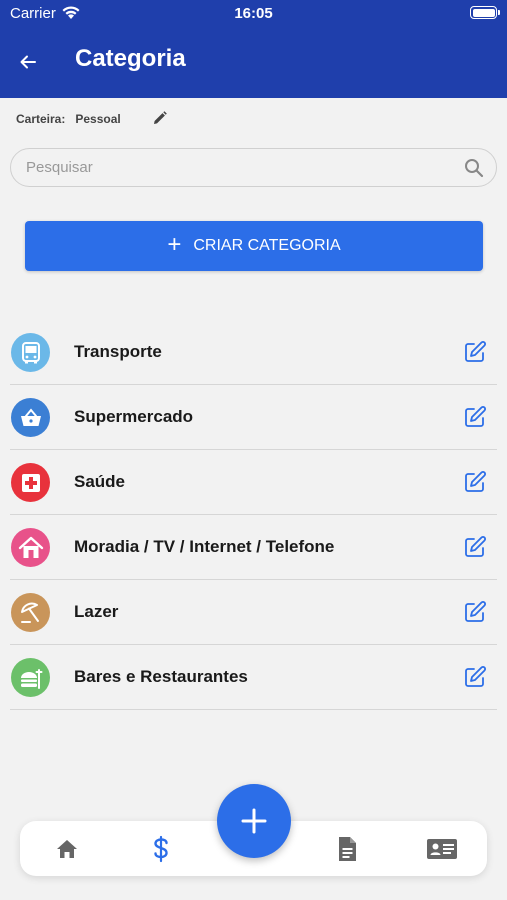 The height and width of the screenshot is (900, 507). I want to click on nav-finance-button, so click(161, 849).